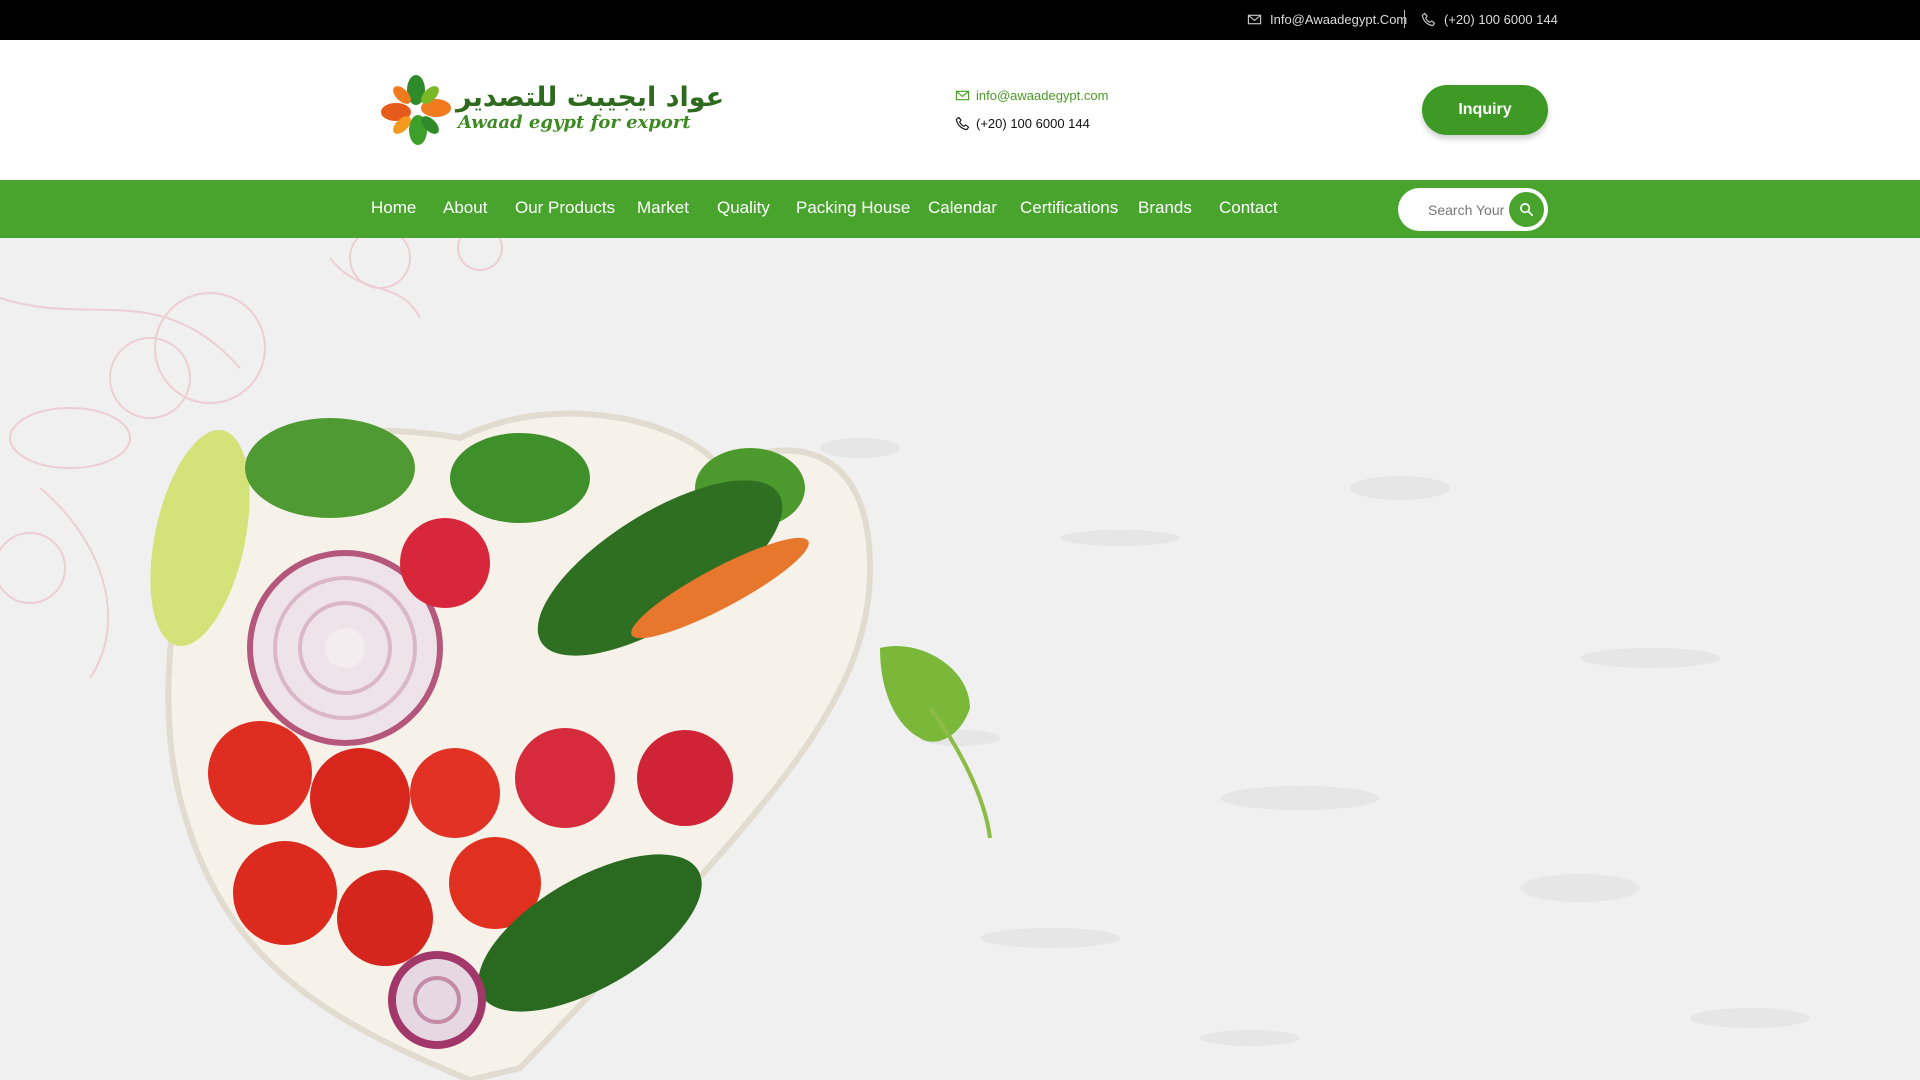 The image size is (1920, 1080). I want to click on nav-item-market: Market, so click(663, 208).